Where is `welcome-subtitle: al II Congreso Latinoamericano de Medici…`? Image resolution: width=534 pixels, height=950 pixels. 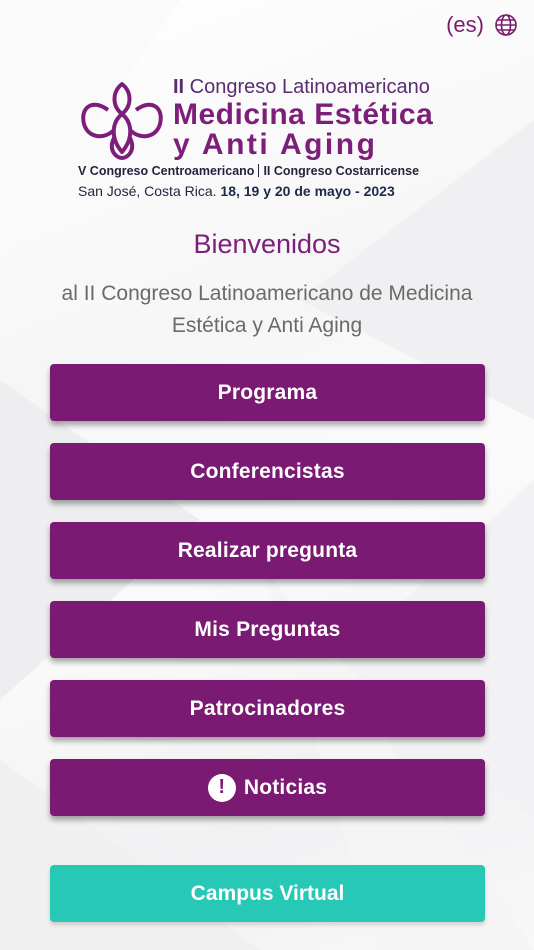
welcome-subtitle: al II Congreso Latinoamericano de Medici… is located at coordinates (267, 309).